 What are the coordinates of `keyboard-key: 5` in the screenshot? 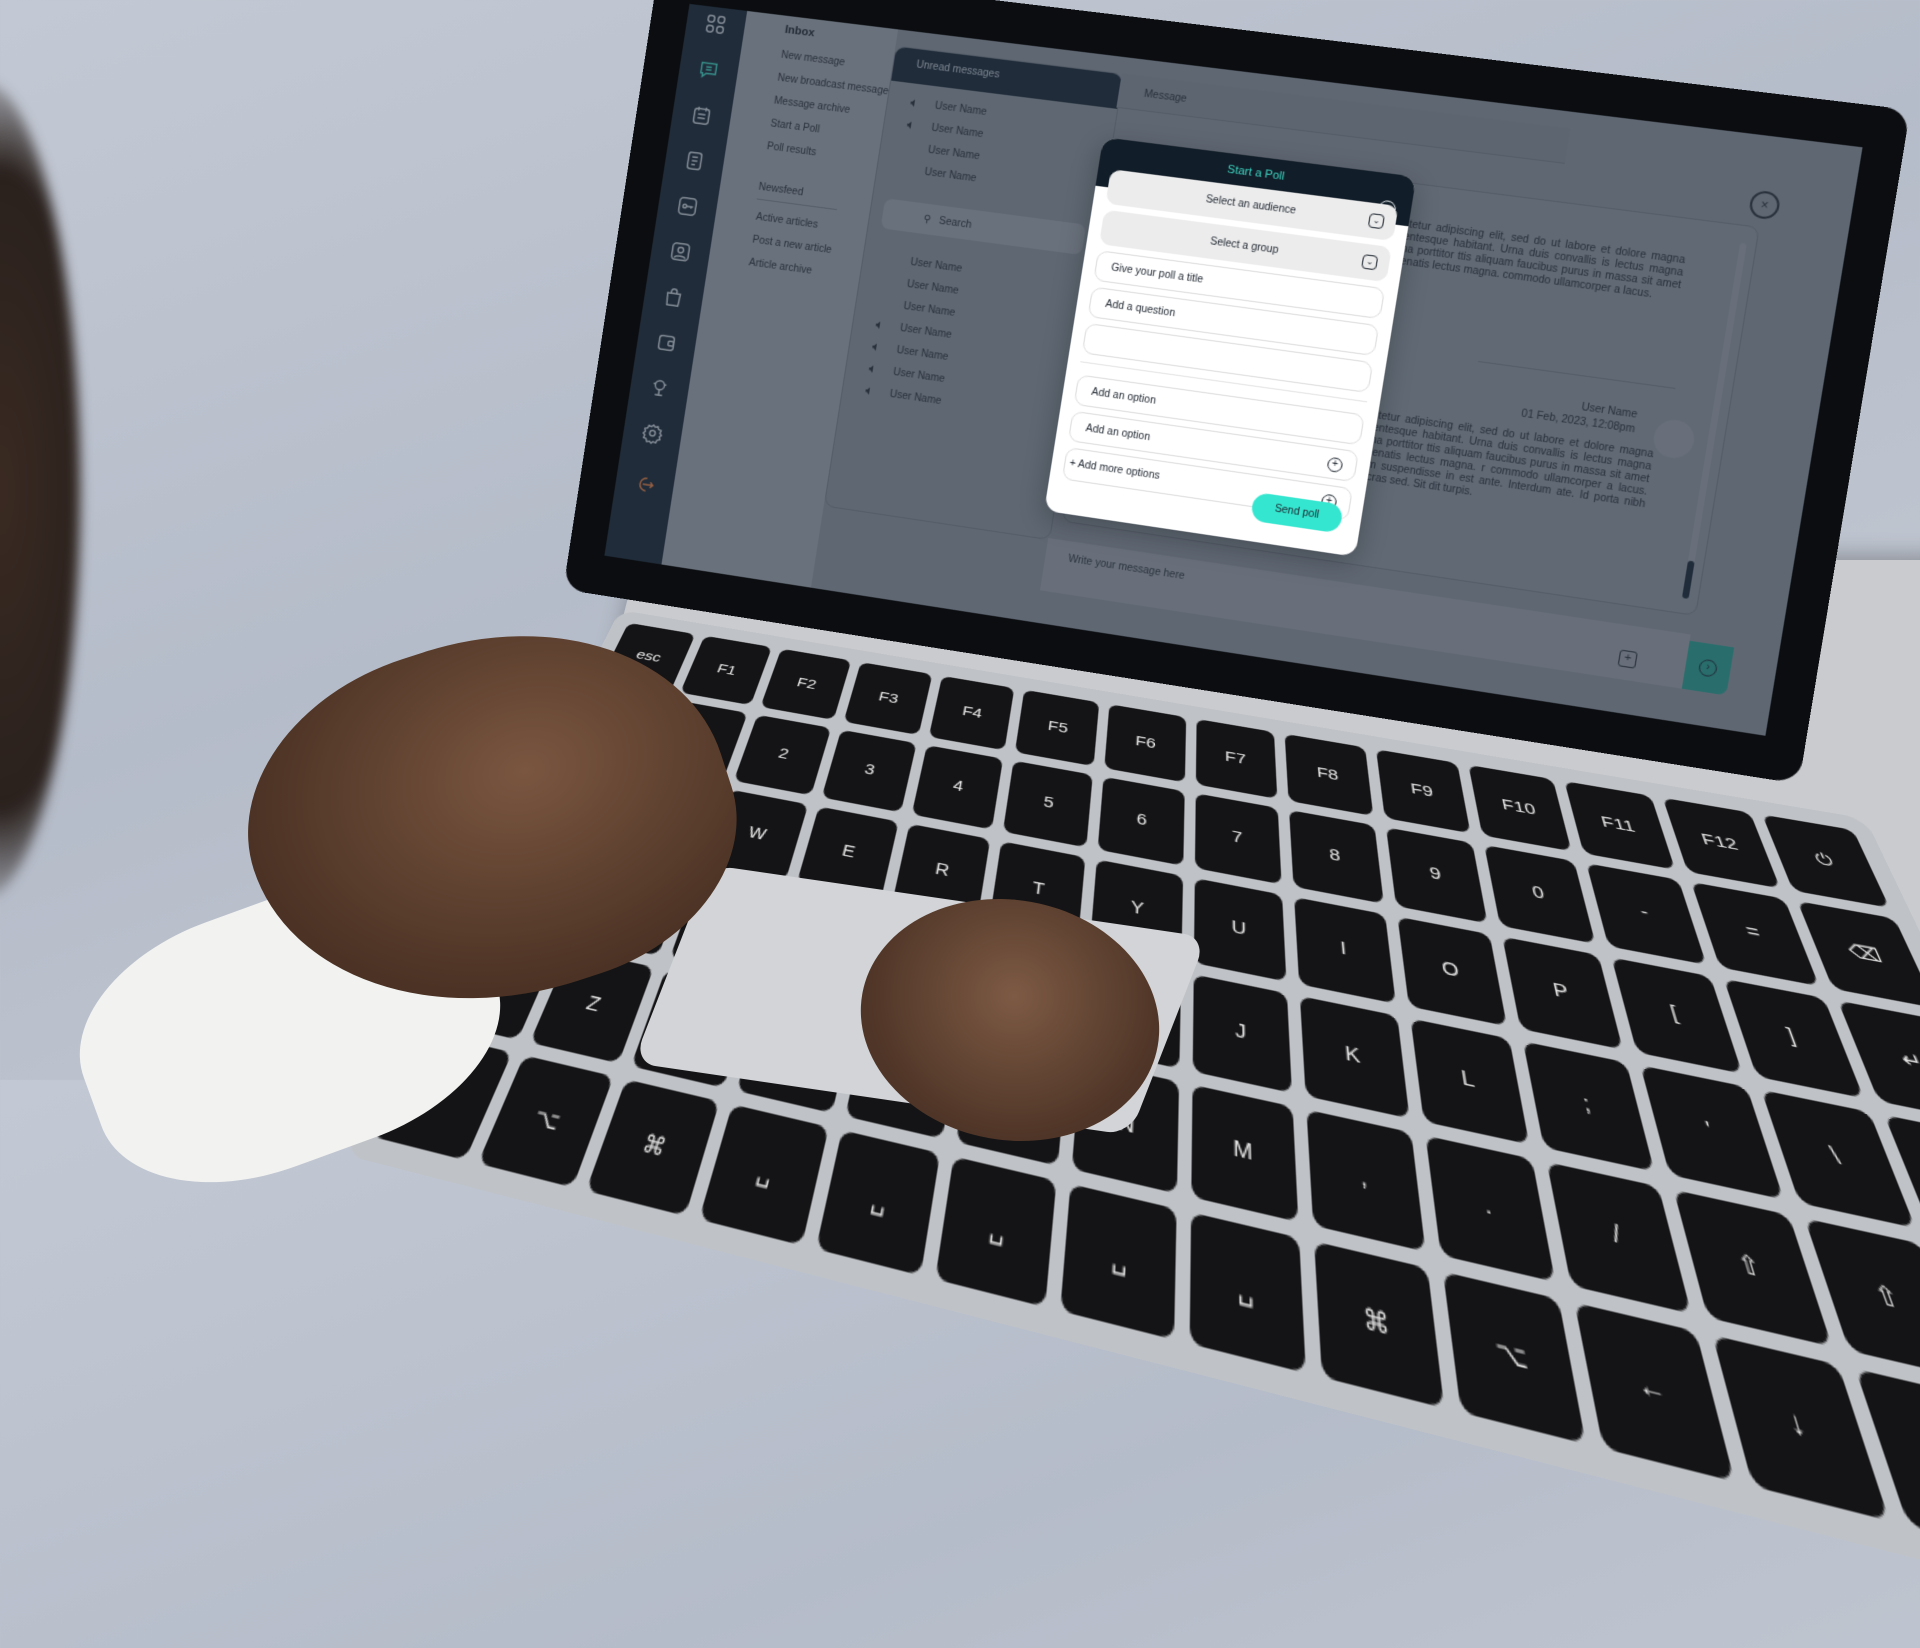 It's located at (1048, 804).